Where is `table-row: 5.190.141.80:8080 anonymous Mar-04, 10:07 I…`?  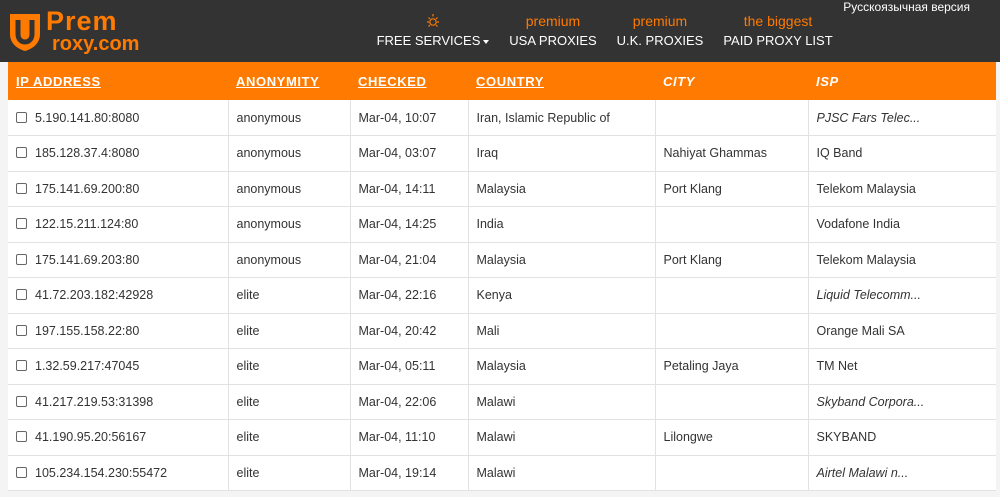
table-row: 5.190.141.80:8080 anonymous Mar-04, 10:07 I… is located at coordinates (502, 118).